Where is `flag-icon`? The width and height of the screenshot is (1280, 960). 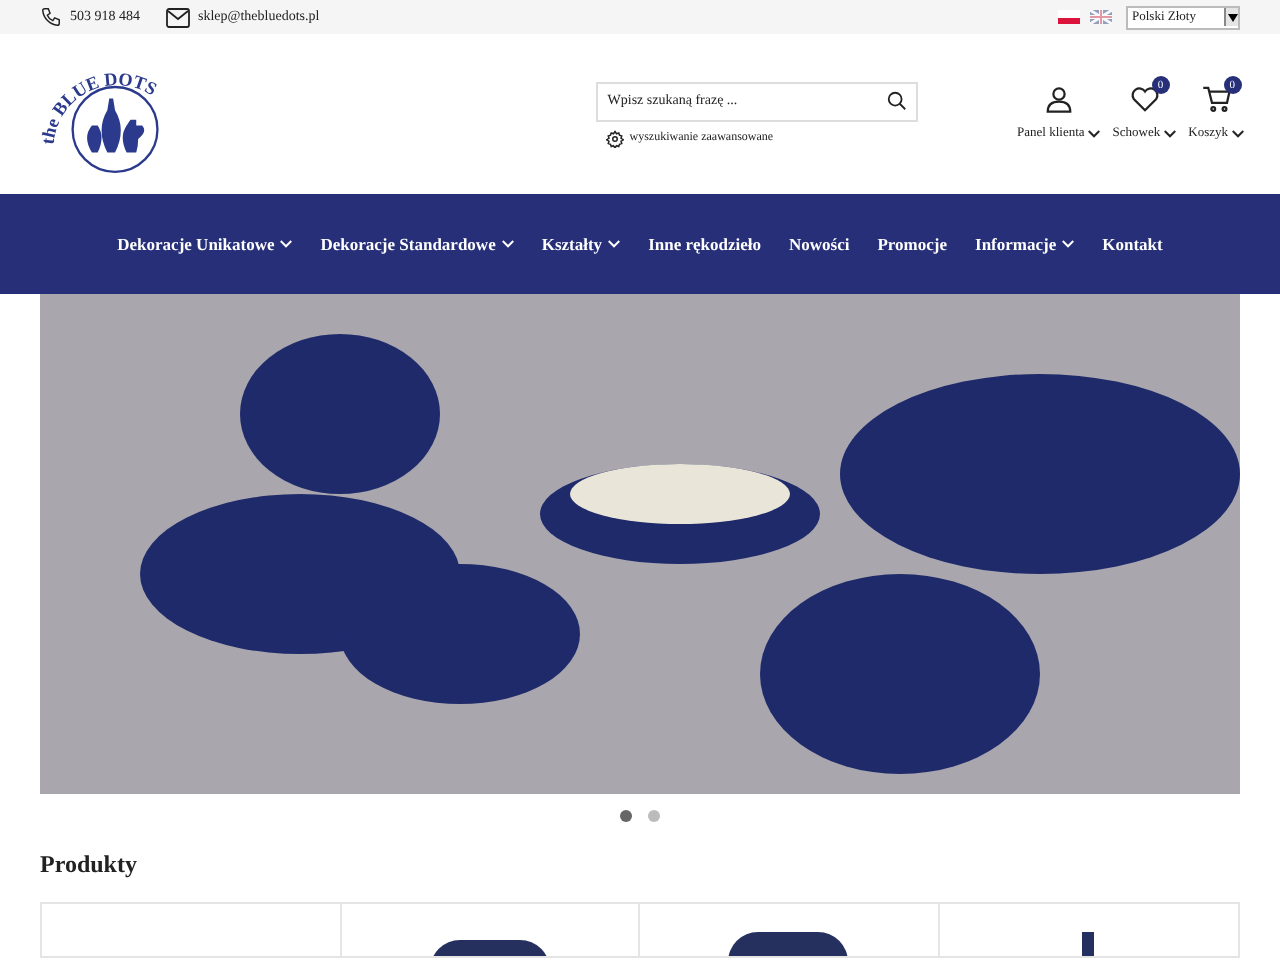
flag-icon is located at coordinates (1069, 17).